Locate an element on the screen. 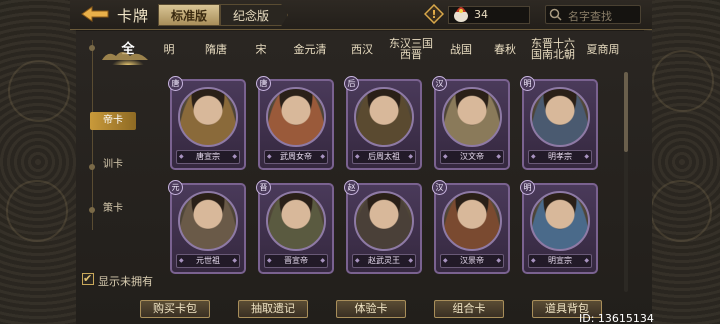  hero-name-bar: ◆ 明宣宗 ◆ is located at coordinates (560, 261).